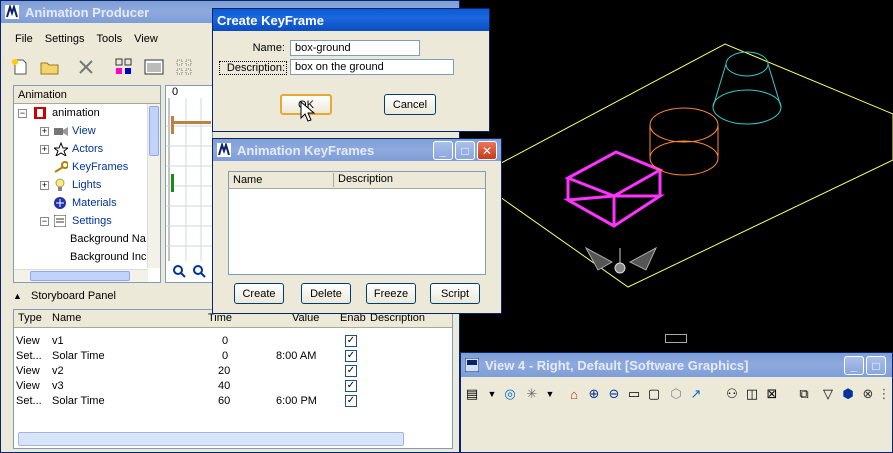  I want to click on viewport-horizontal-scrollbar, so click(676, 338).